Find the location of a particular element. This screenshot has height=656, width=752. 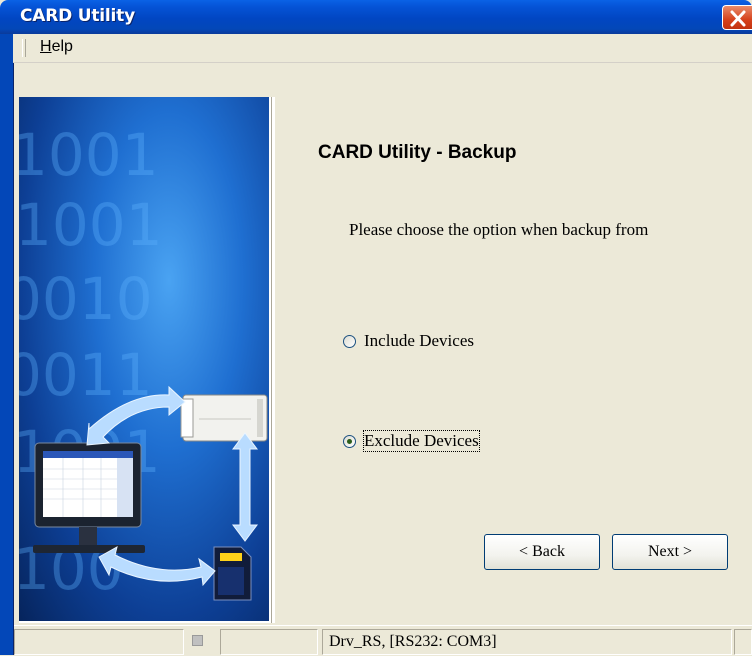

plc-icon is located at coordinates (224, 418).